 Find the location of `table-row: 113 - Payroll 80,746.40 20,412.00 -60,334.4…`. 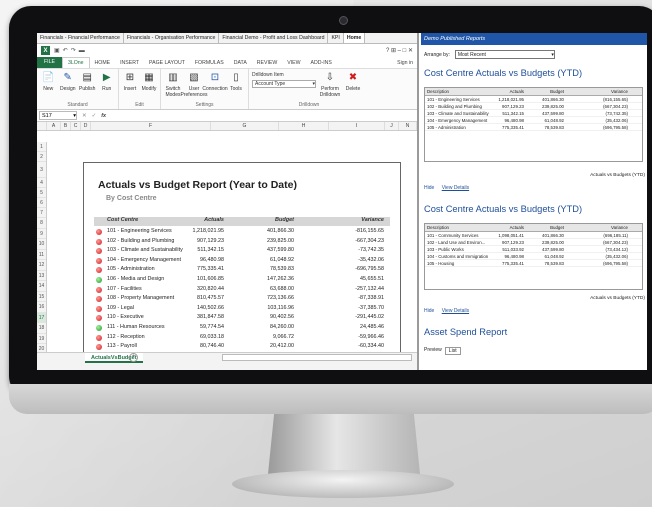

table-row: 113 - Payroll 80,746.40 20,412.00 -60,334.4… is located at coordinates (242, 347).